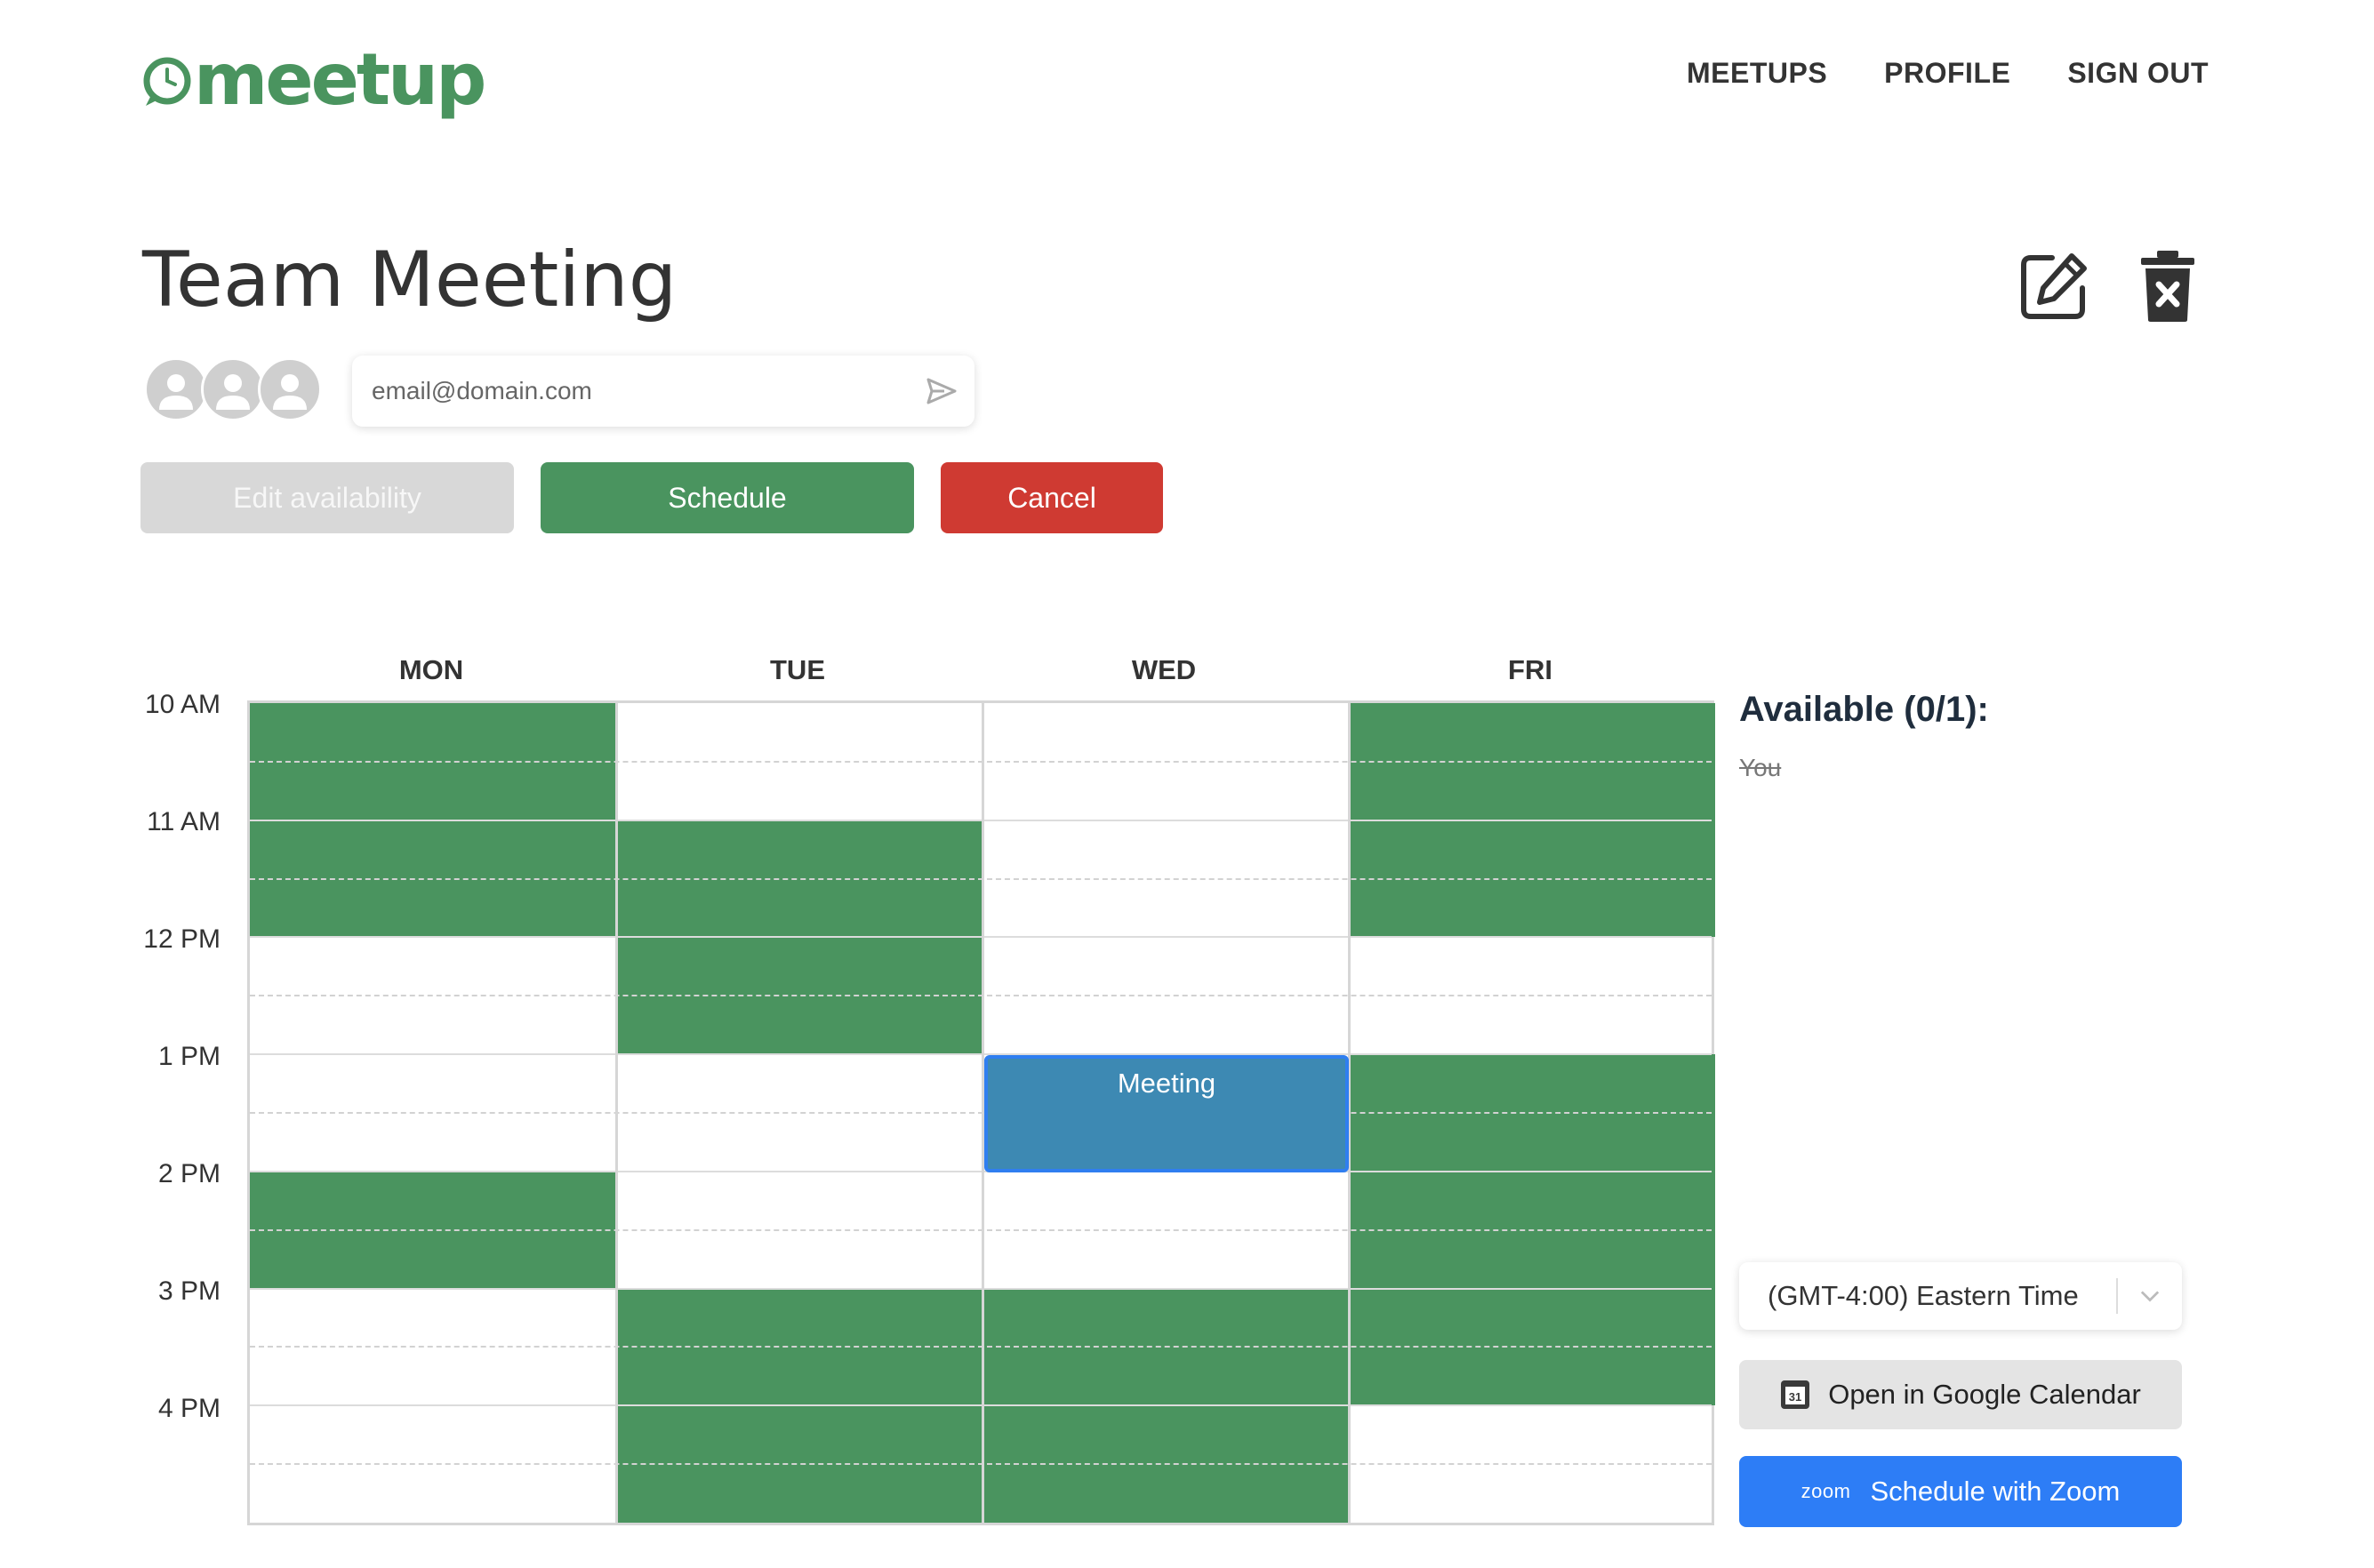 The image size is (2374, 1568). Describe the element at coordinates (616, 1113) in the screenshot. I see `day-divider` at that location.